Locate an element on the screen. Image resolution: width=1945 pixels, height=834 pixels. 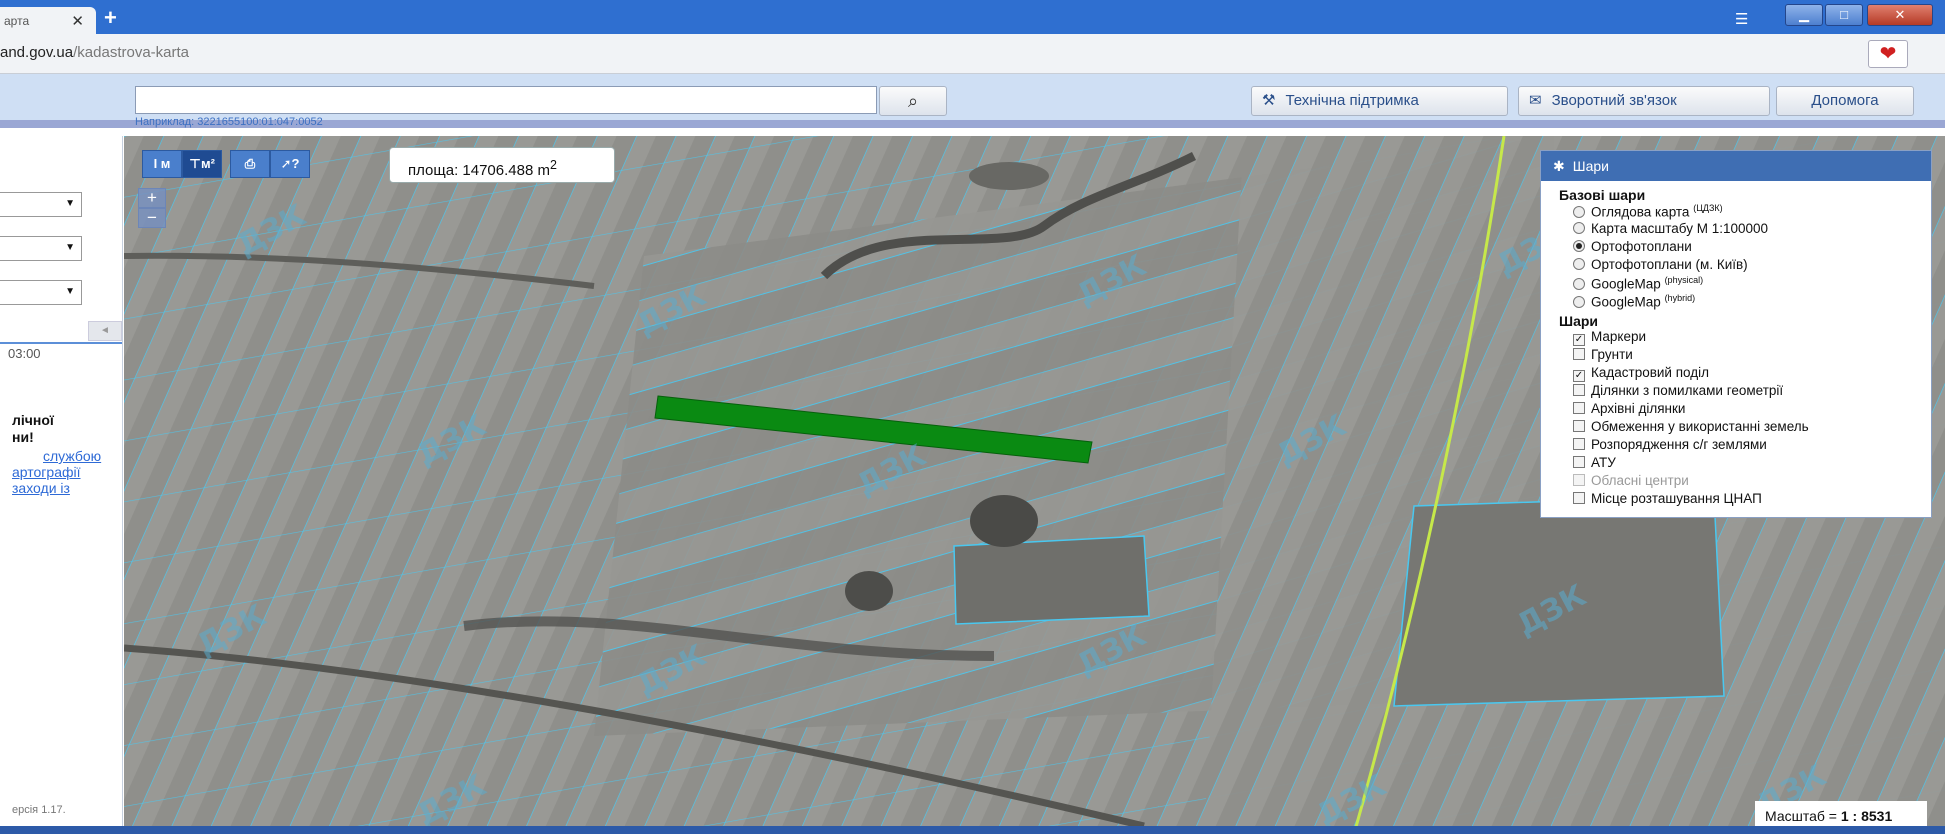
feedback-button: ✉ Зворотний зв'язок is located at coordinates (1644, 101).